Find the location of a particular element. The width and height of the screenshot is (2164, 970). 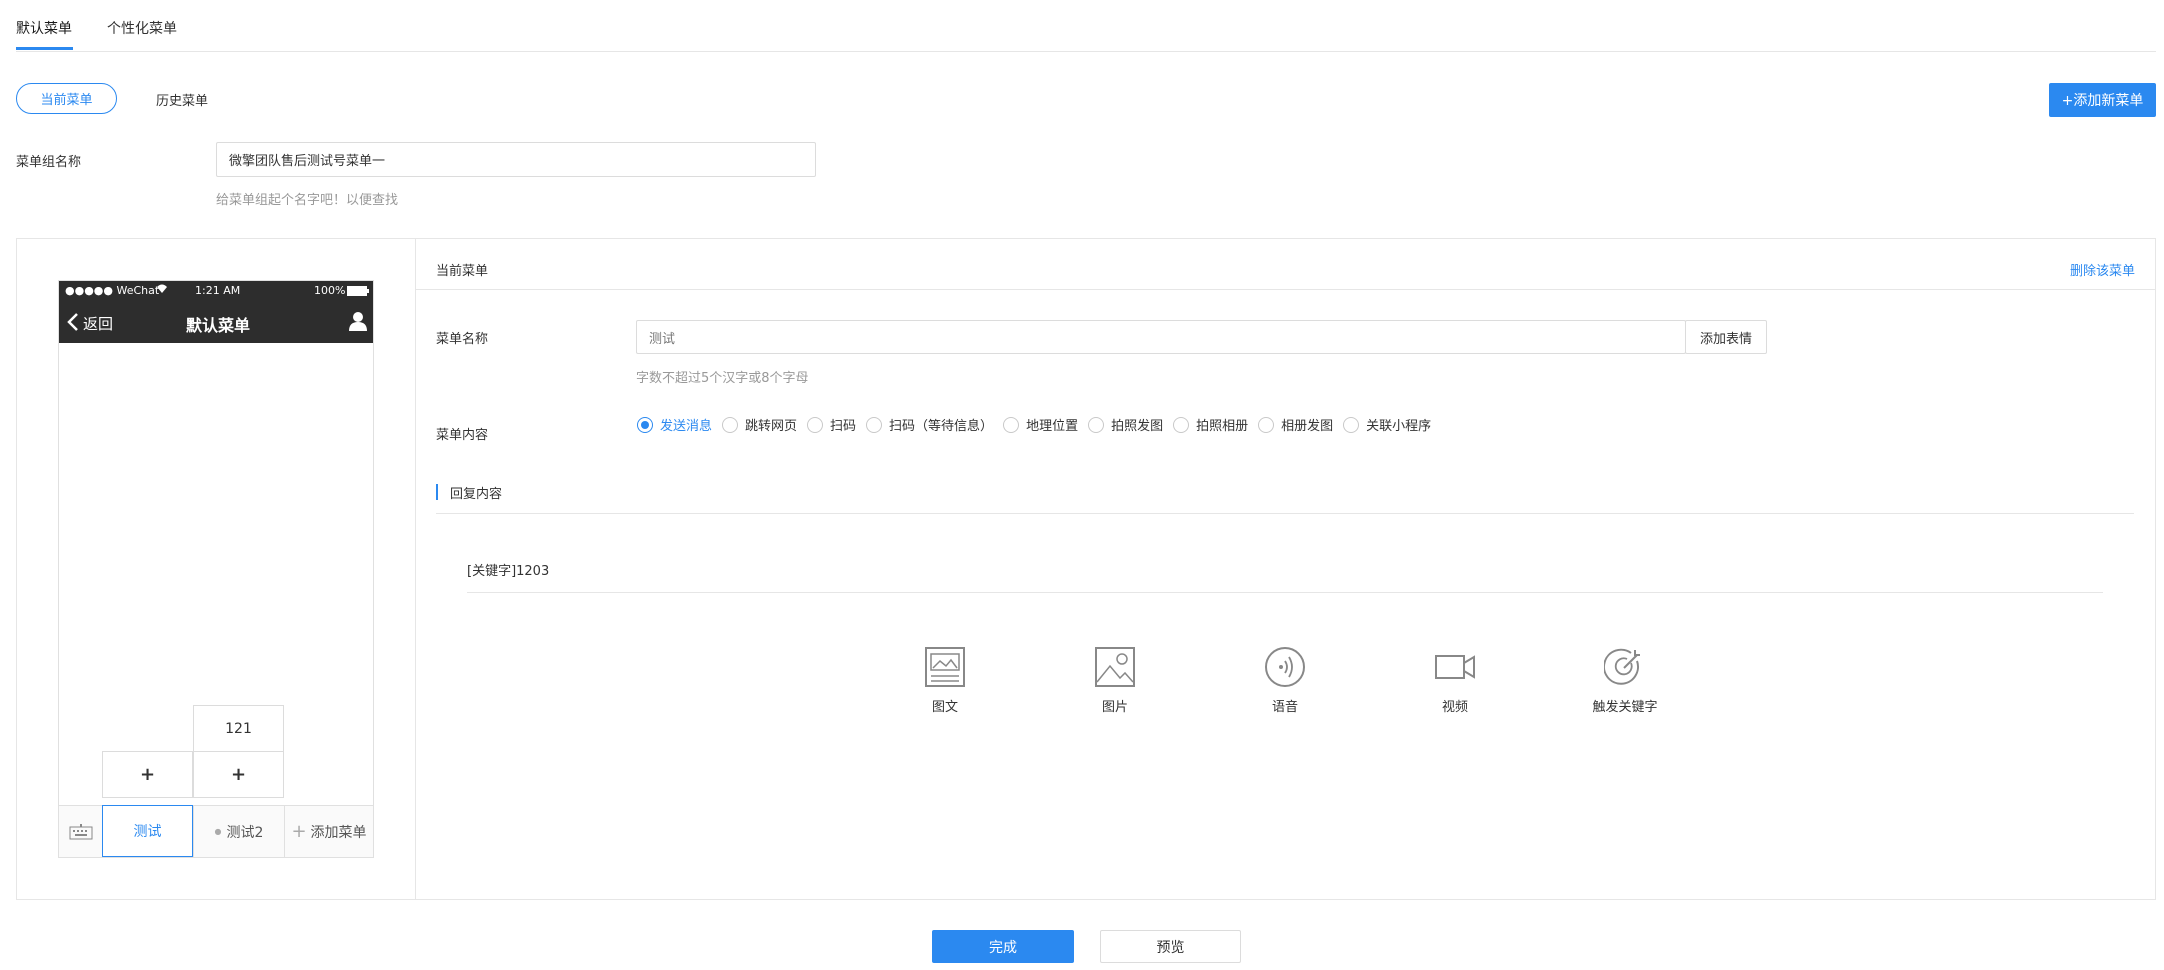

add-menu-item: + 添加菜单 is located at coordinates (328, 831).